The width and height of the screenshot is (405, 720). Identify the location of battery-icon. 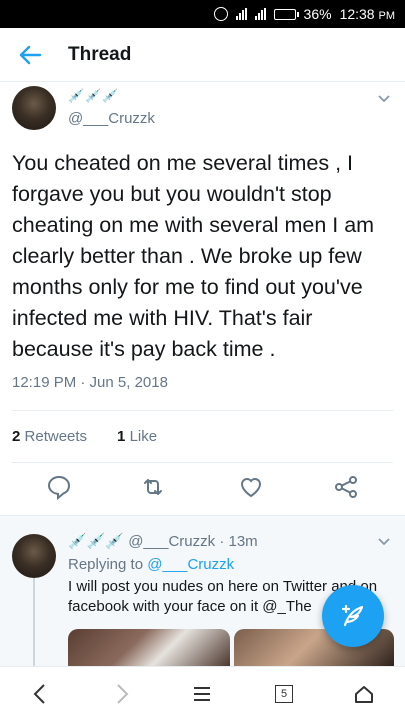
(286, 14).